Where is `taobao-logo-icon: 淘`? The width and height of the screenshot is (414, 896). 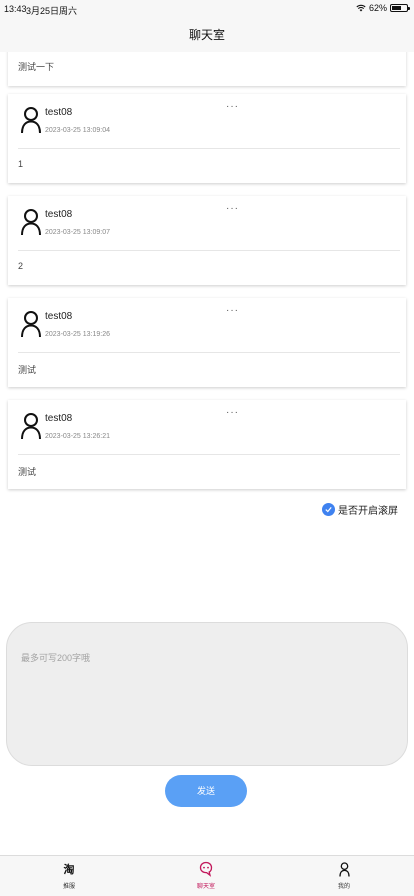
taobao-logo-icon: 淘 is located at coordinates (69, 870).